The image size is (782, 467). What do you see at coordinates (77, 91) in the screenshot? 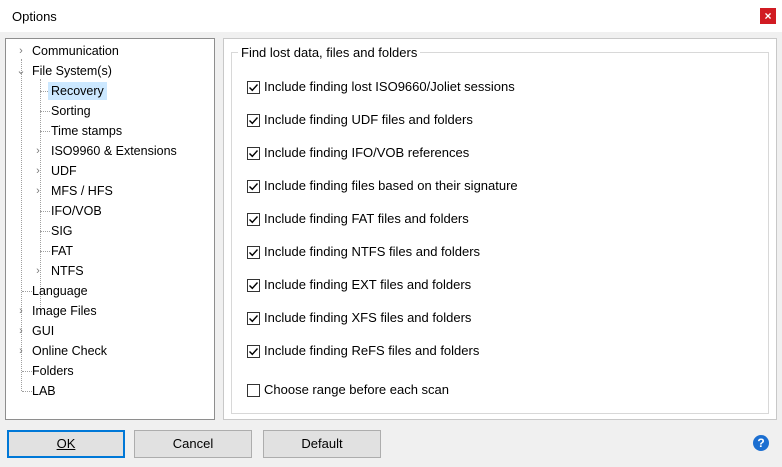
I see `tree-item-label: Recovery` at bounding box center [77, 91].